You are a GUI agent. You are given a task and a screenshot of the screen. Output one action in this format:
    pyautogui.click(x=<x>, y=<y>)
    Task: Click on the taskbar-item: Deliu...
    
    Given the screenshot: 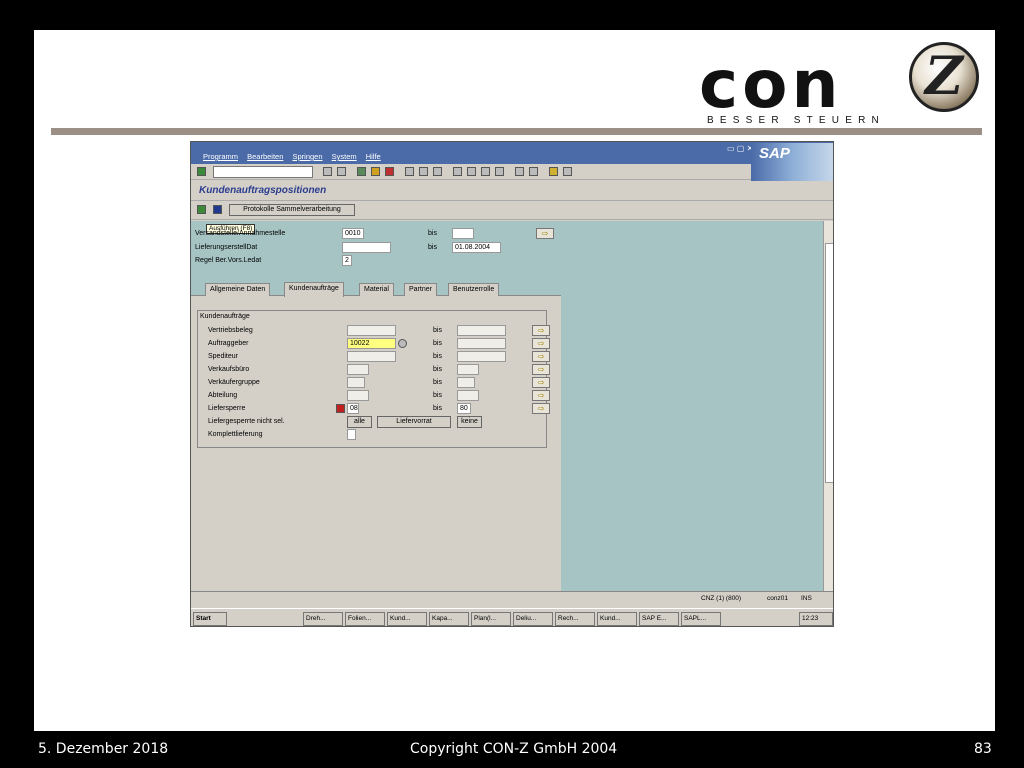 What is the action you would take?
    pyautogui.click(x=533, y=619)
    